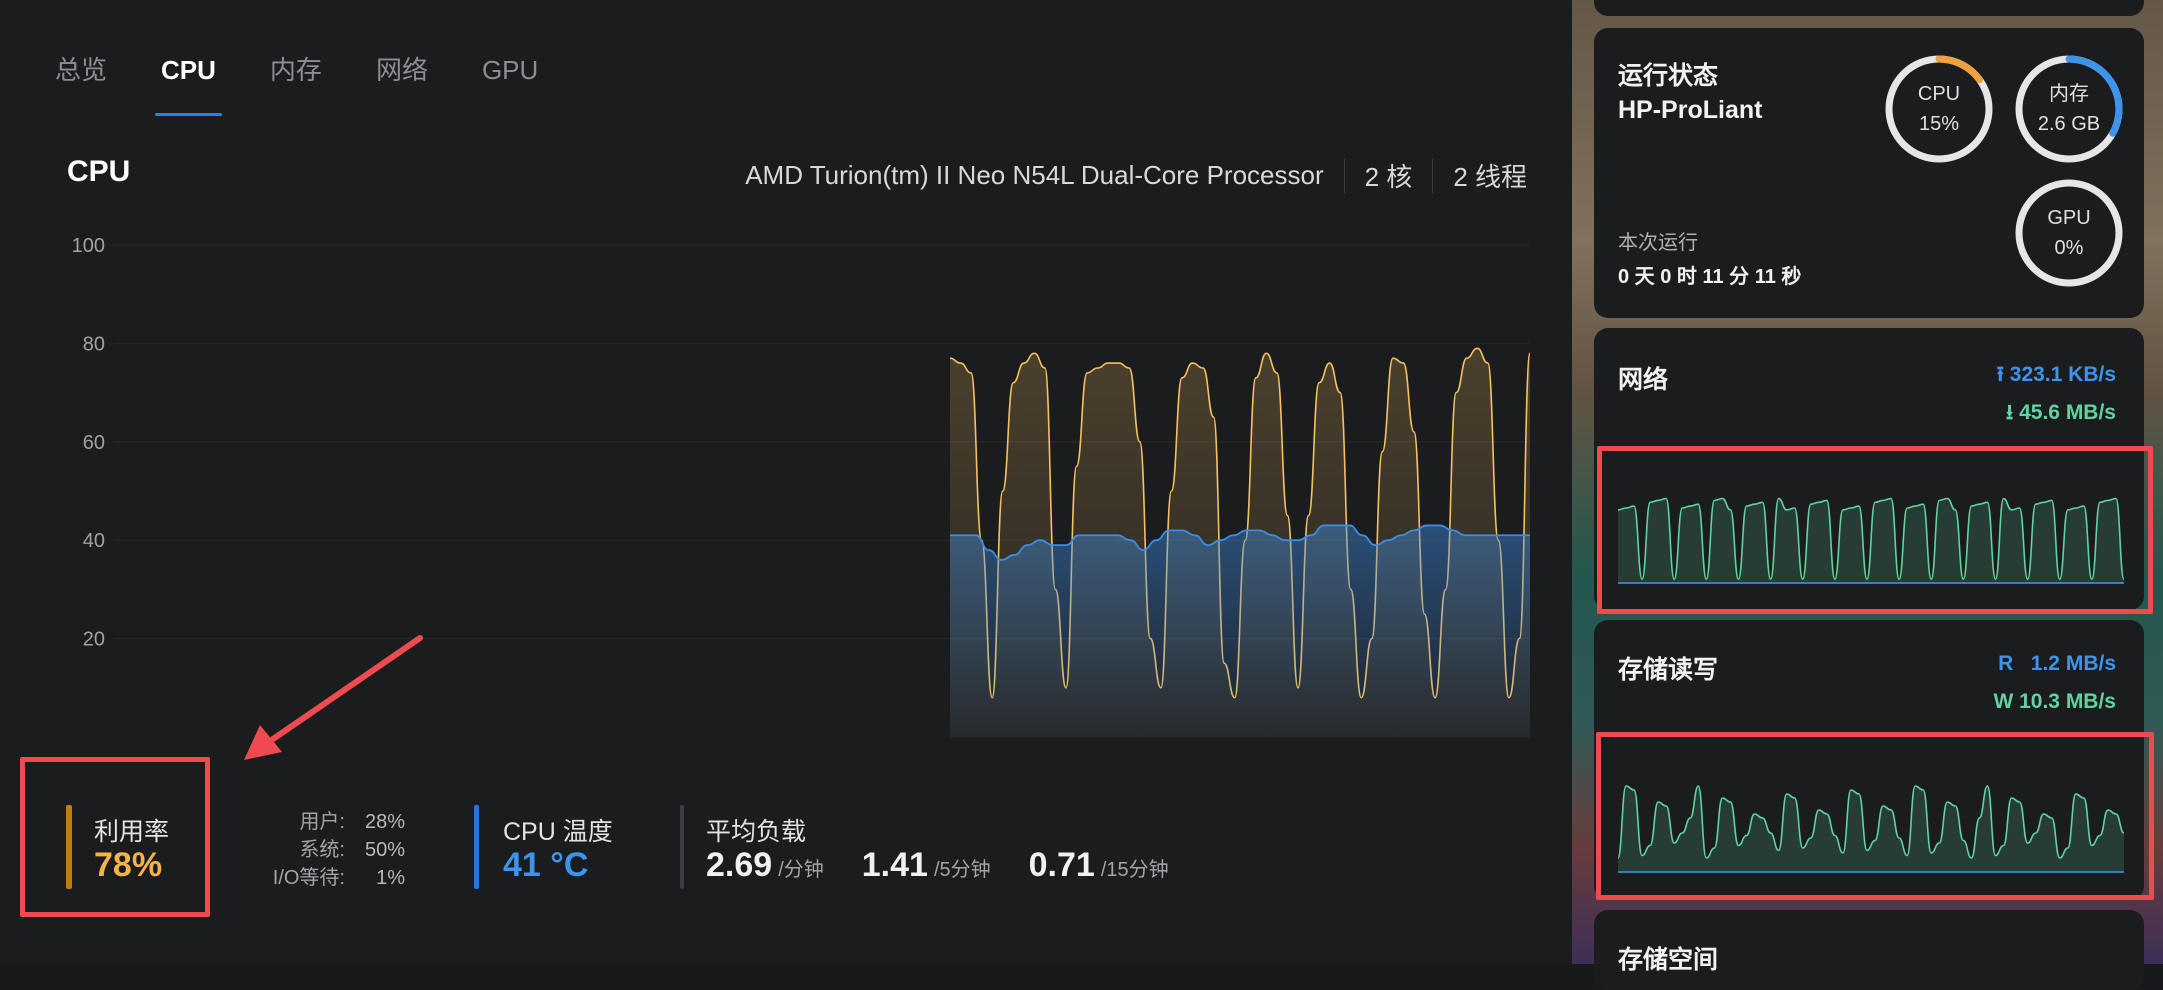 This screenshot has height=990, width=2163. Describe the element at coordinates (739, 865) in the screenshot. I see `load-1min: 2.69` at that location.